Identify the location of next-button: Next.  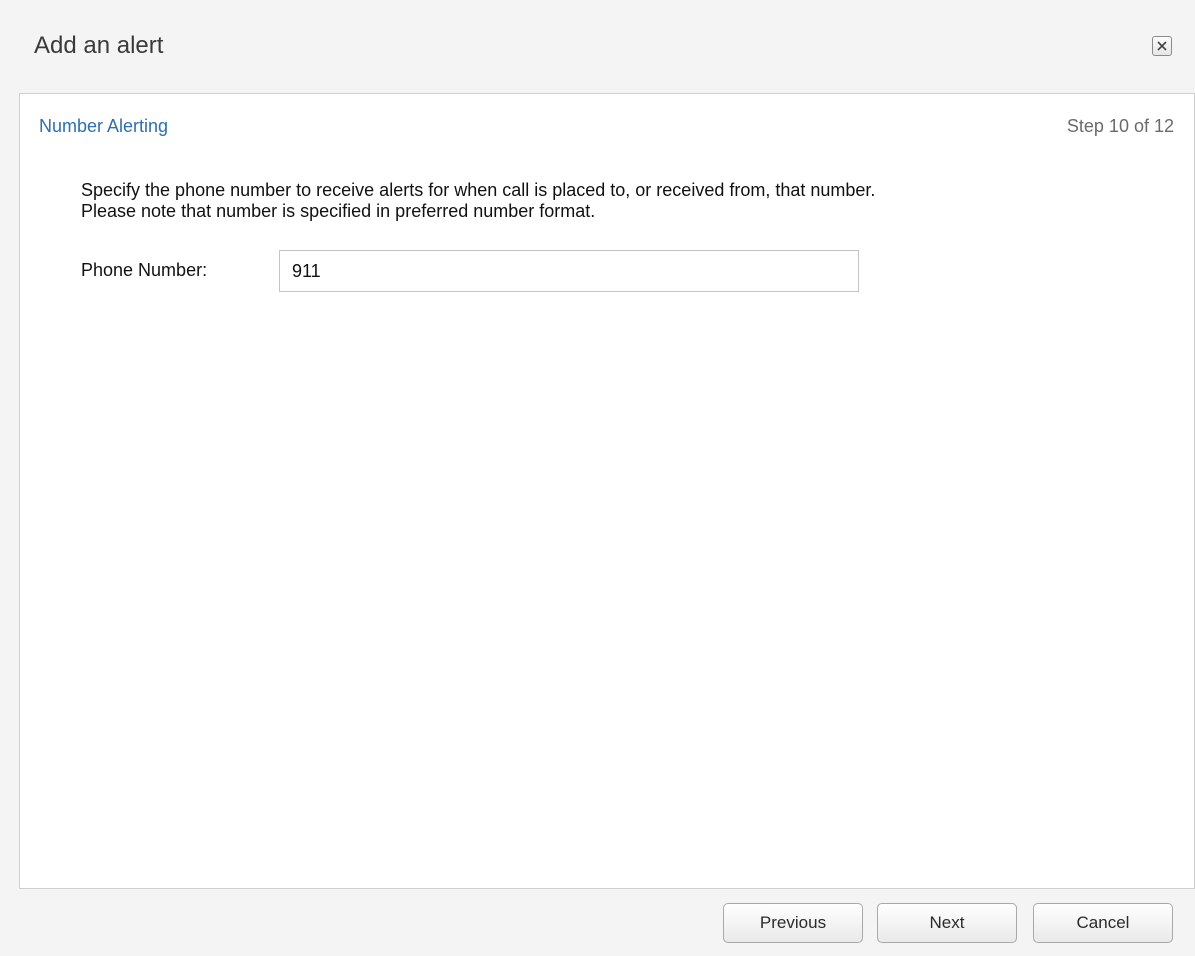
(947, 923).